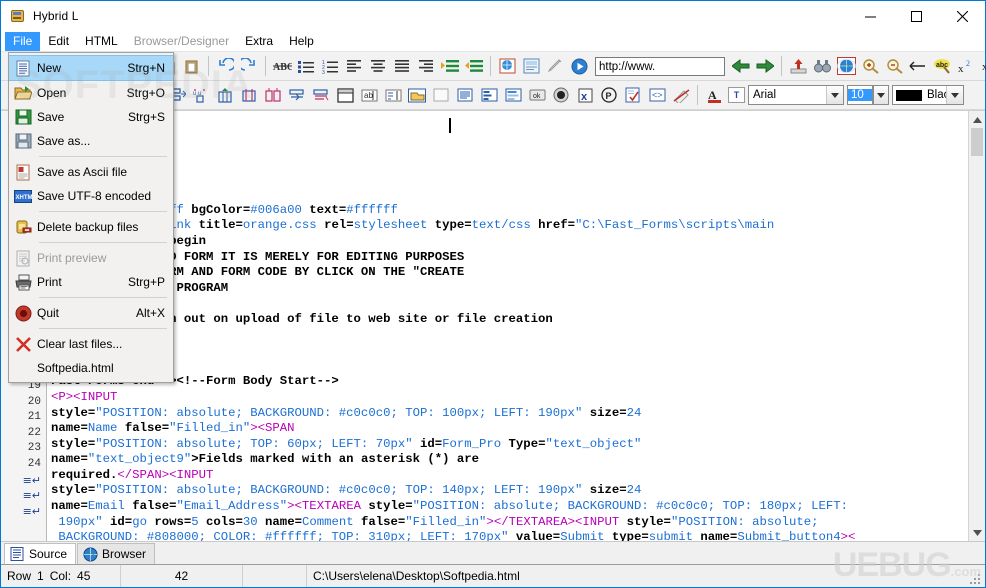 The width and height of the screenshot is (986, 588). I want to click on tab-browser: Browser, so click(116, 553).